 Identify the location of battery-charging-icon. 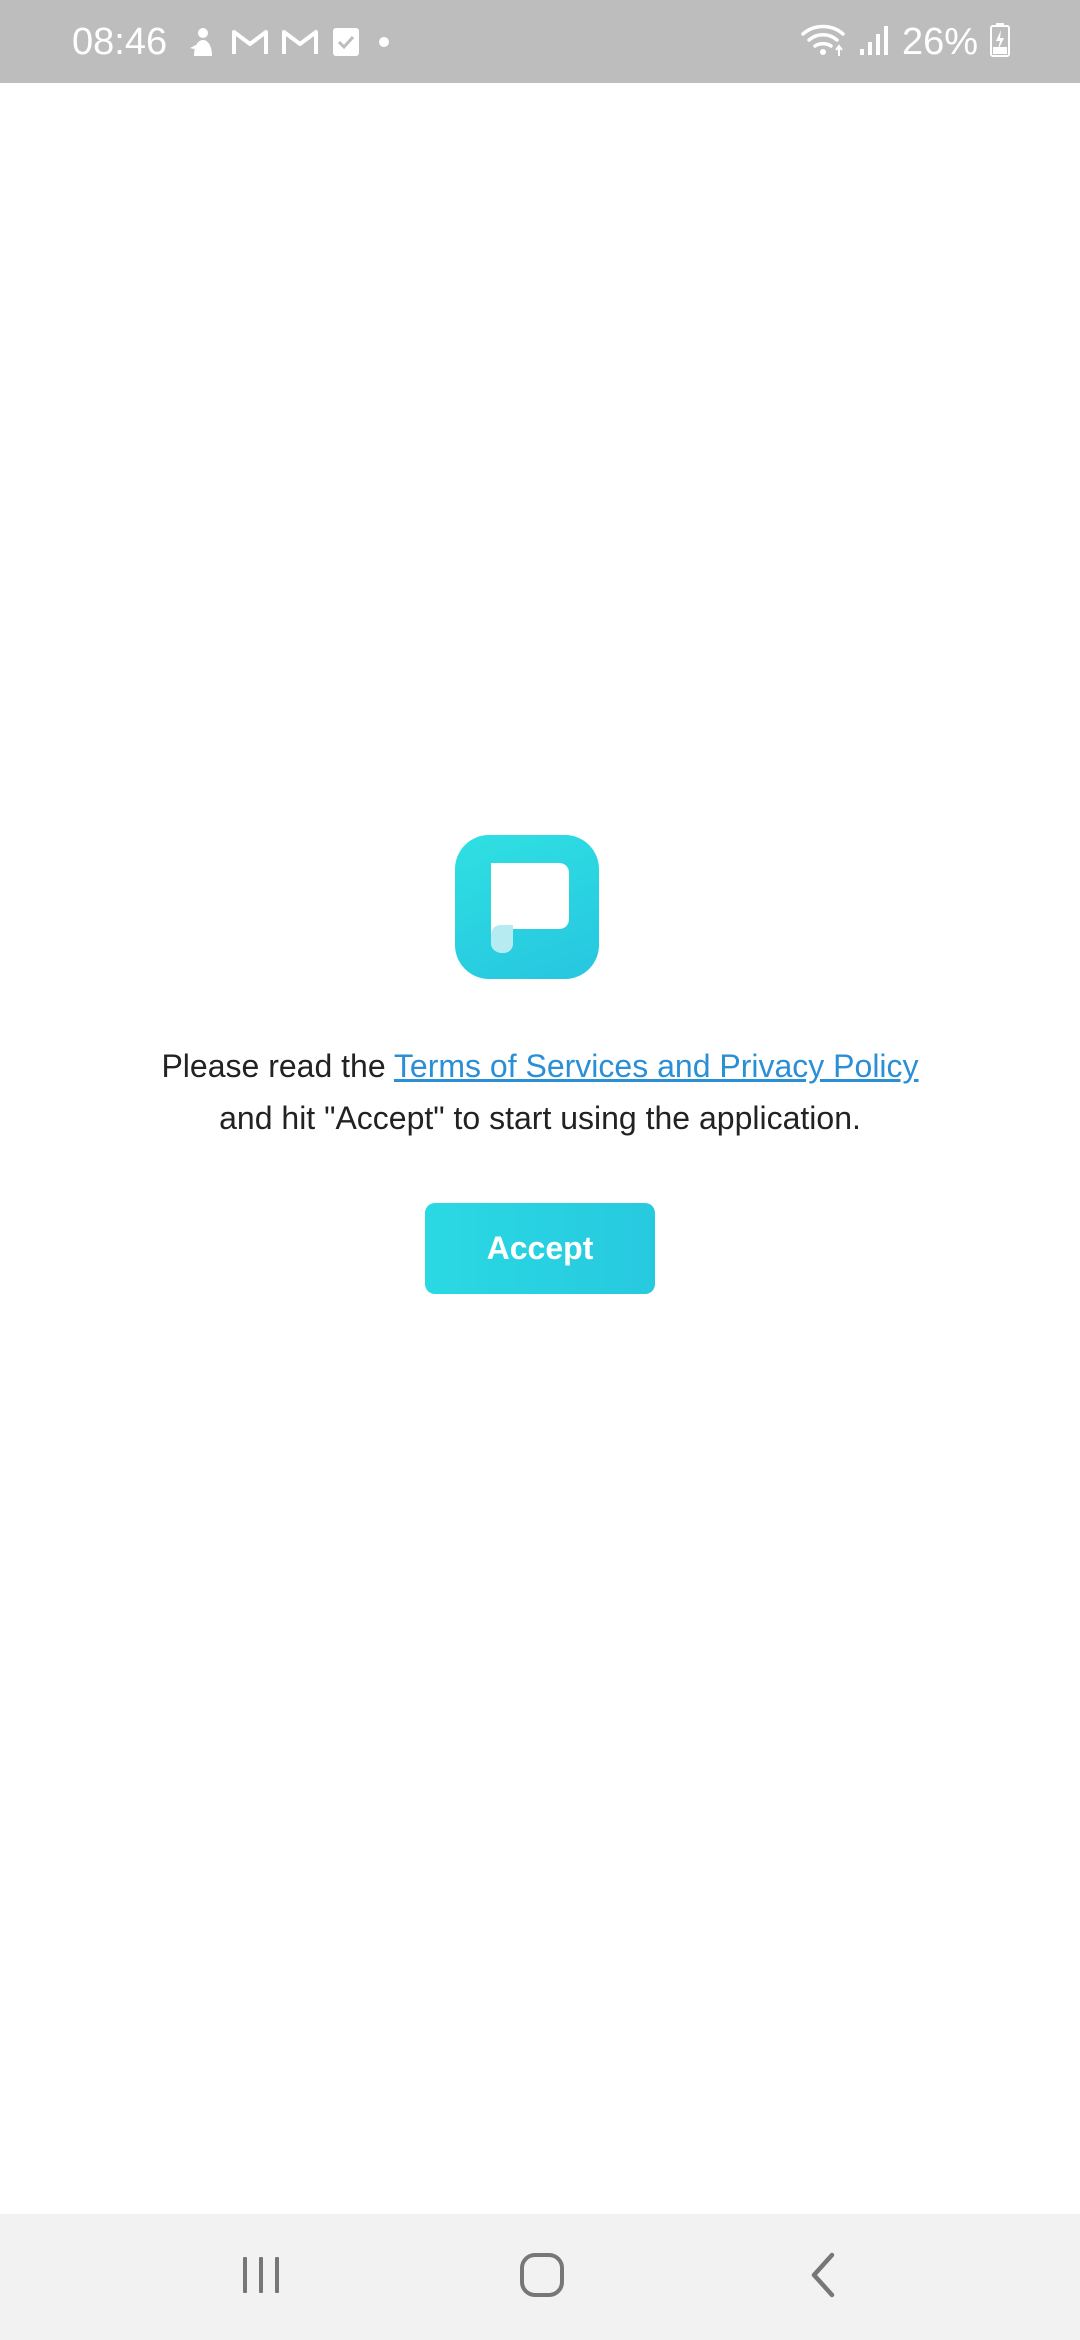
(1000, 42).